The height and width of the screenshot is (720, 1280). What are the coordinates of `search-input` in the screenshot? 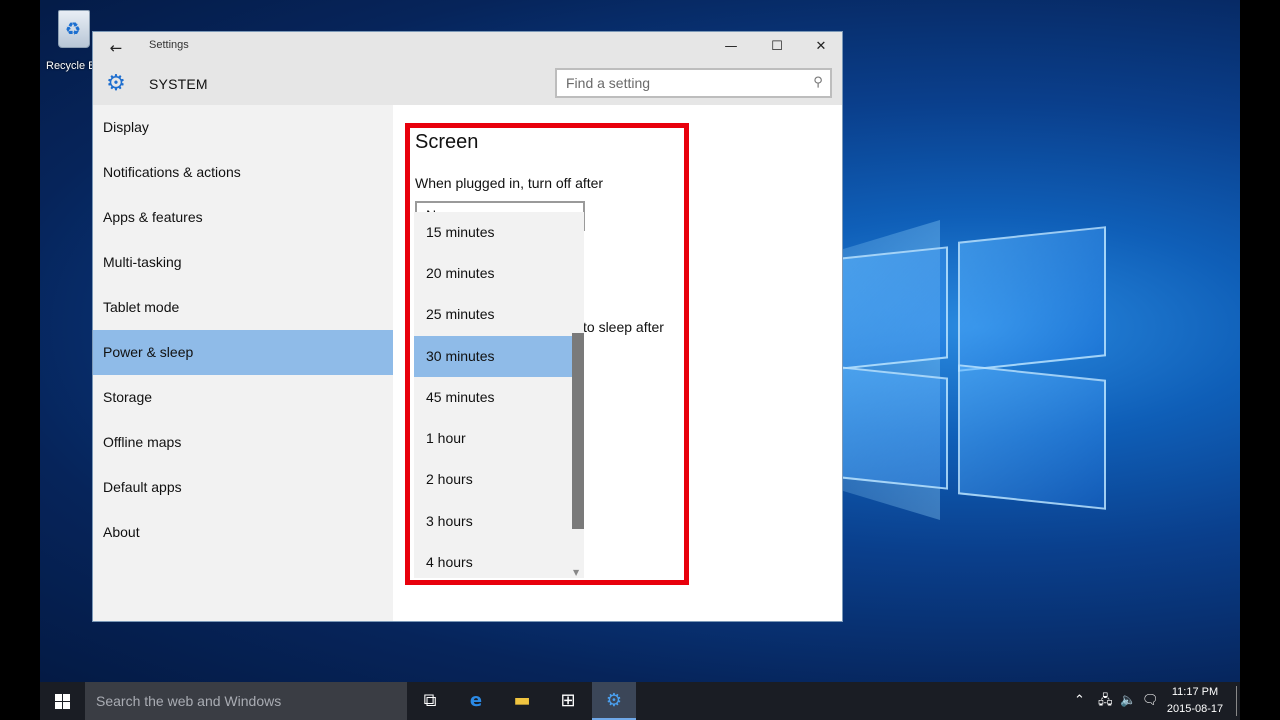 It's located at (677, 83).